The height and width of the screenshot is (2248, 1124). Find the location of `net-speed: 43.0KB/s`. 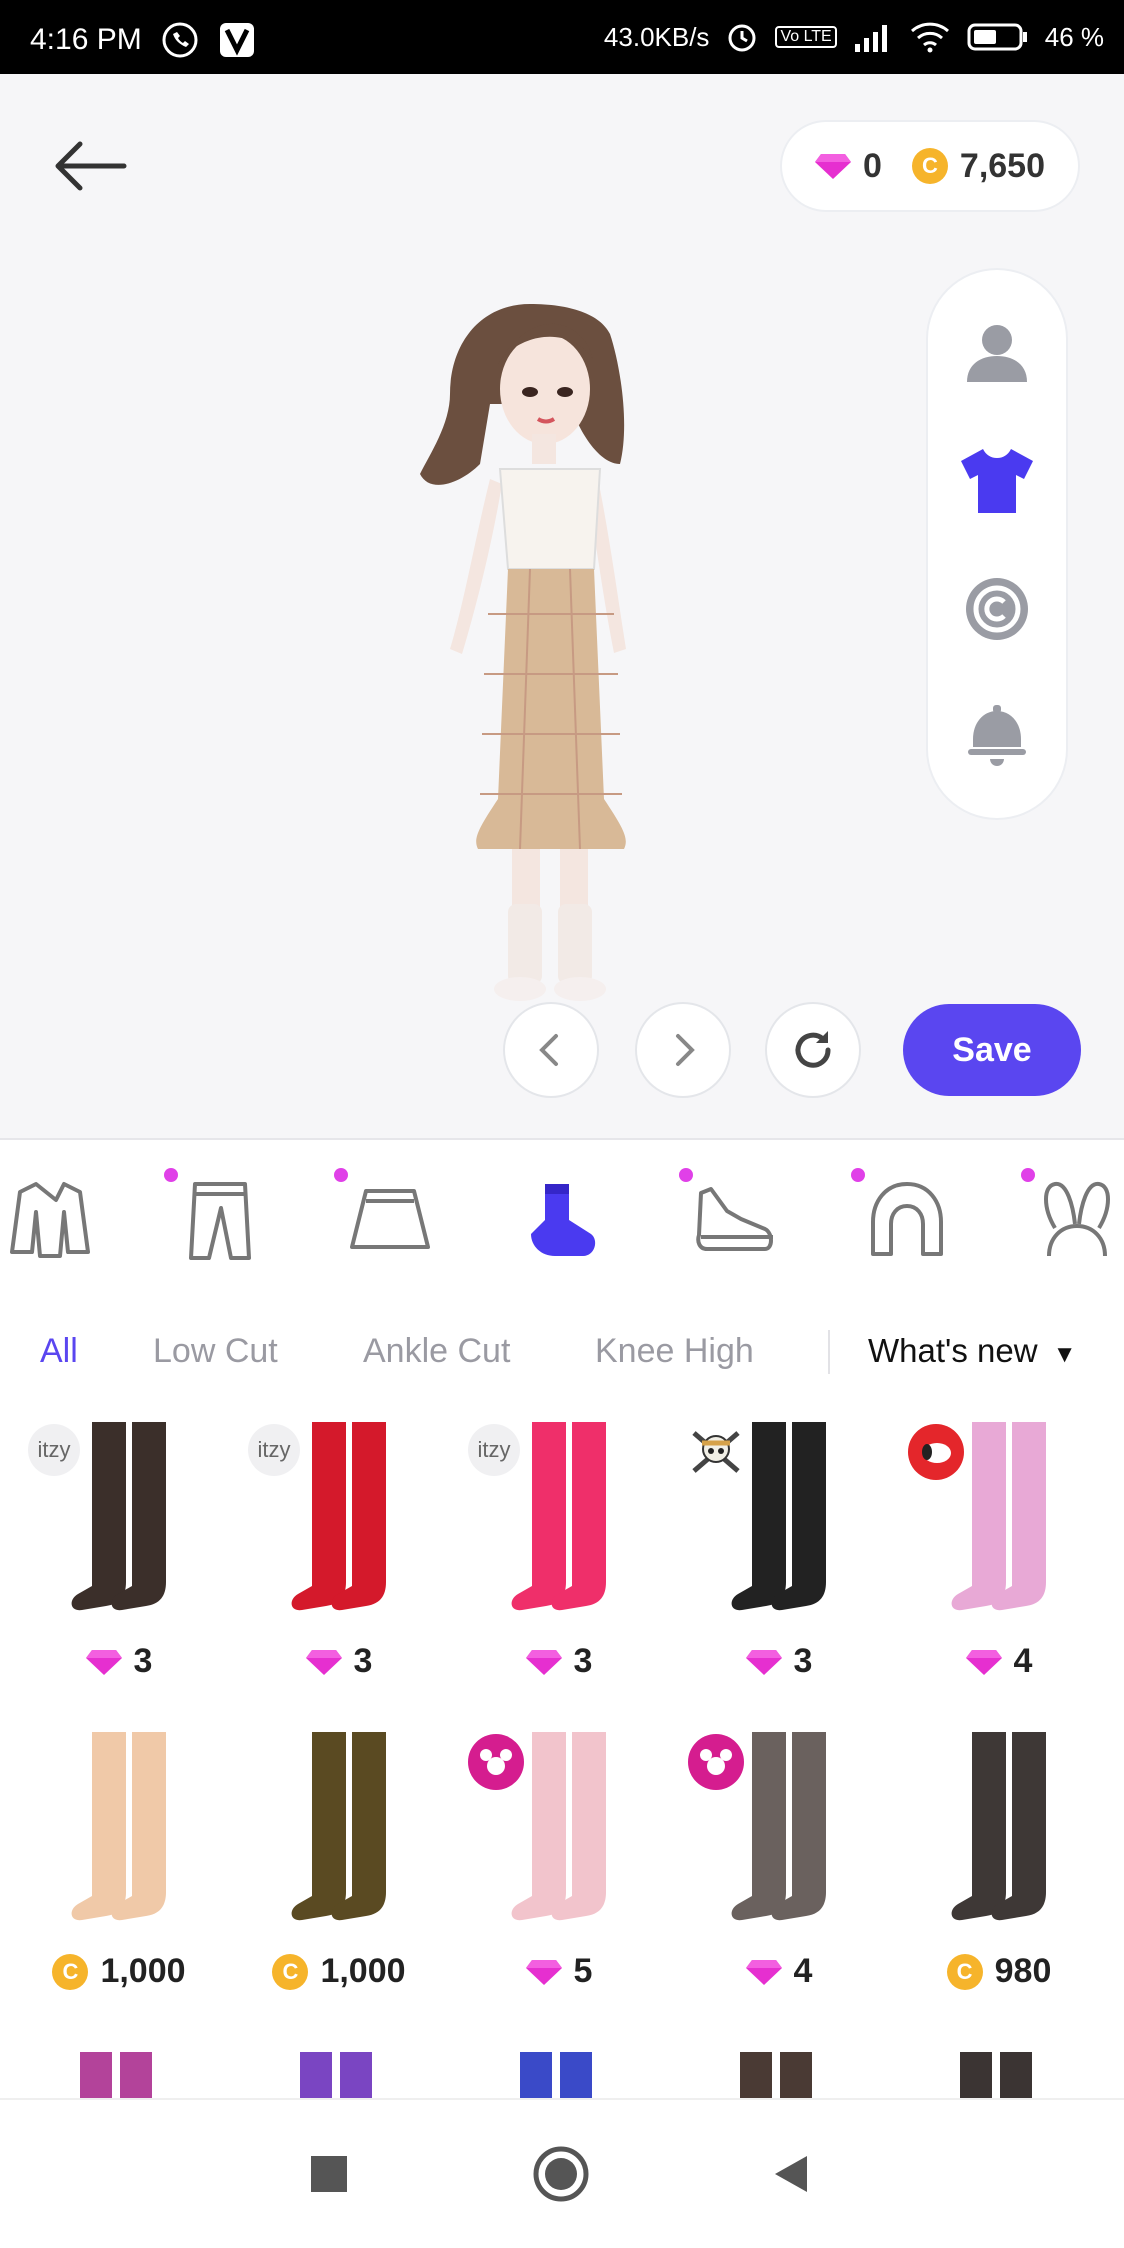

net-speed: 43.0KB/s is located at coordinates (656, 36).